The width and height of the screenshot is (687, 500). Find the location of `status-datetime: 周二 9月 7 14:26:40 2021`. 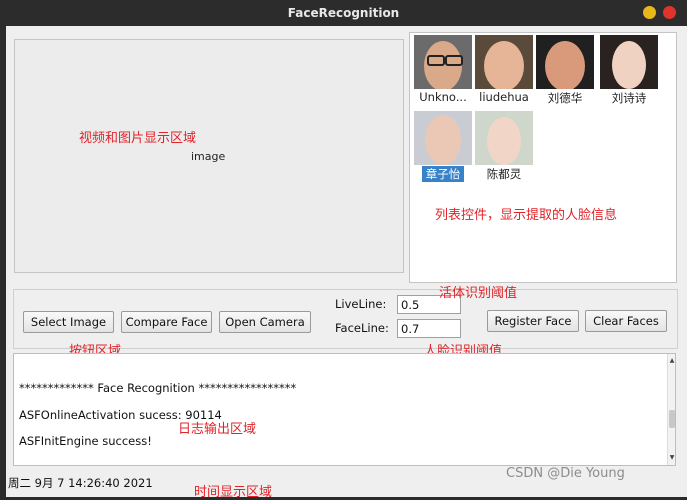

status-datetime: 周二 9月 7 14:26:40 2021 is located at coordinates (80, 483).